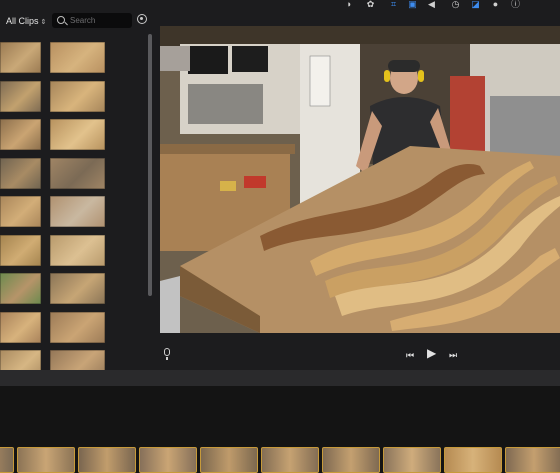  What do you see at coordinates (150, 165) in the screenshot?
I see `scrollbar-thumb` at bounding box center [150, 165].